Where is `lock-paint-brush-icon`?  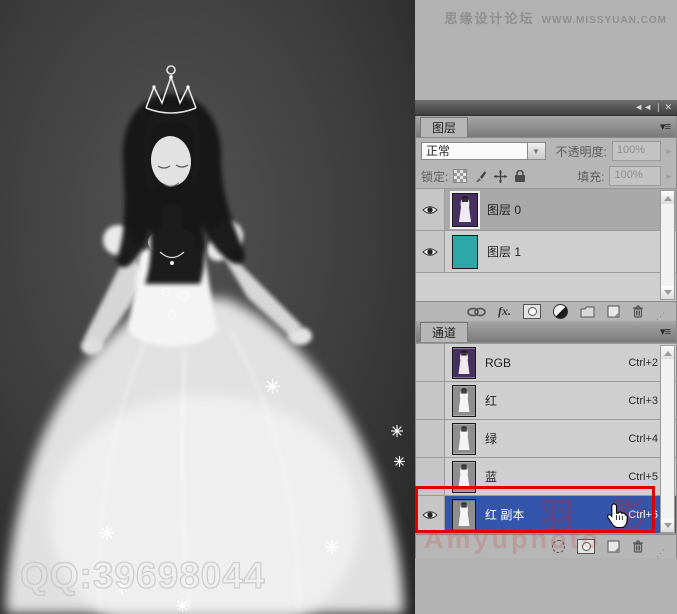 lock-paint-brush-icon is located at coordinates (480, 176).